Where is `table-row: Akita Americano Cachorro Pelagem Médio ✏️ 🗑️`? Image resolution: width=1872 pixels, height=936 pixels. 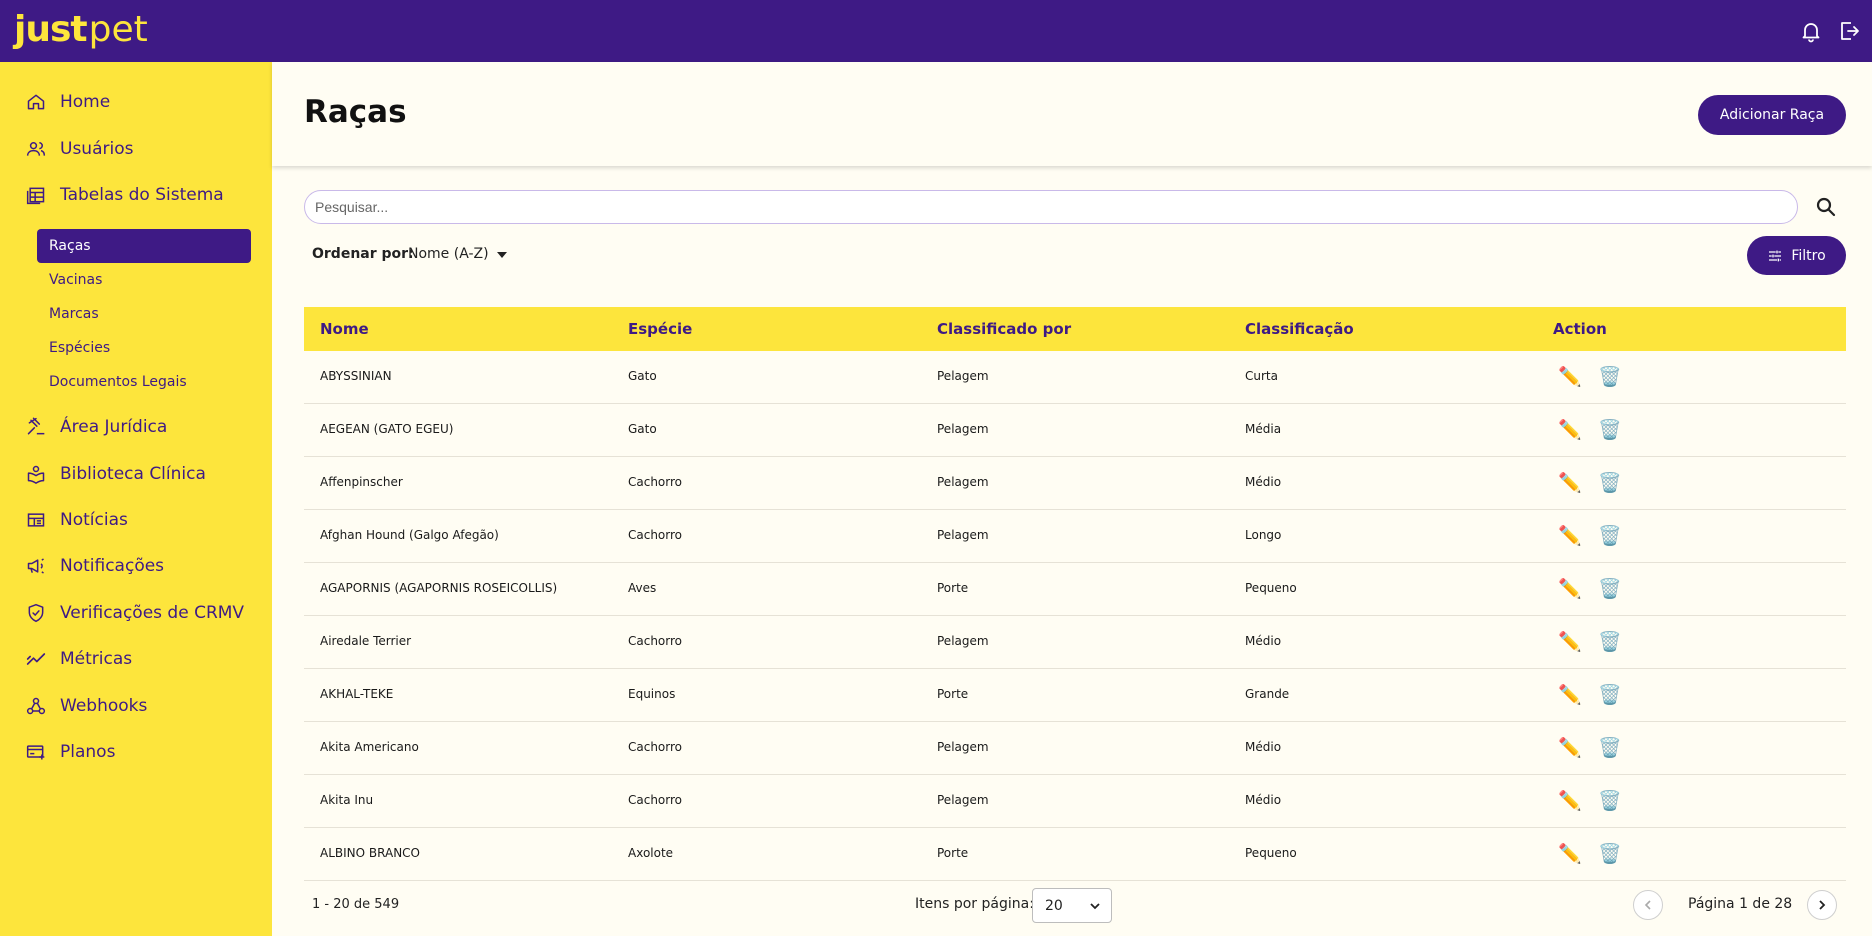 table-row: Akita Americano Cachorro Pelagem Médio ✏️ 🗑️ is located at coordinates (1075, 748).